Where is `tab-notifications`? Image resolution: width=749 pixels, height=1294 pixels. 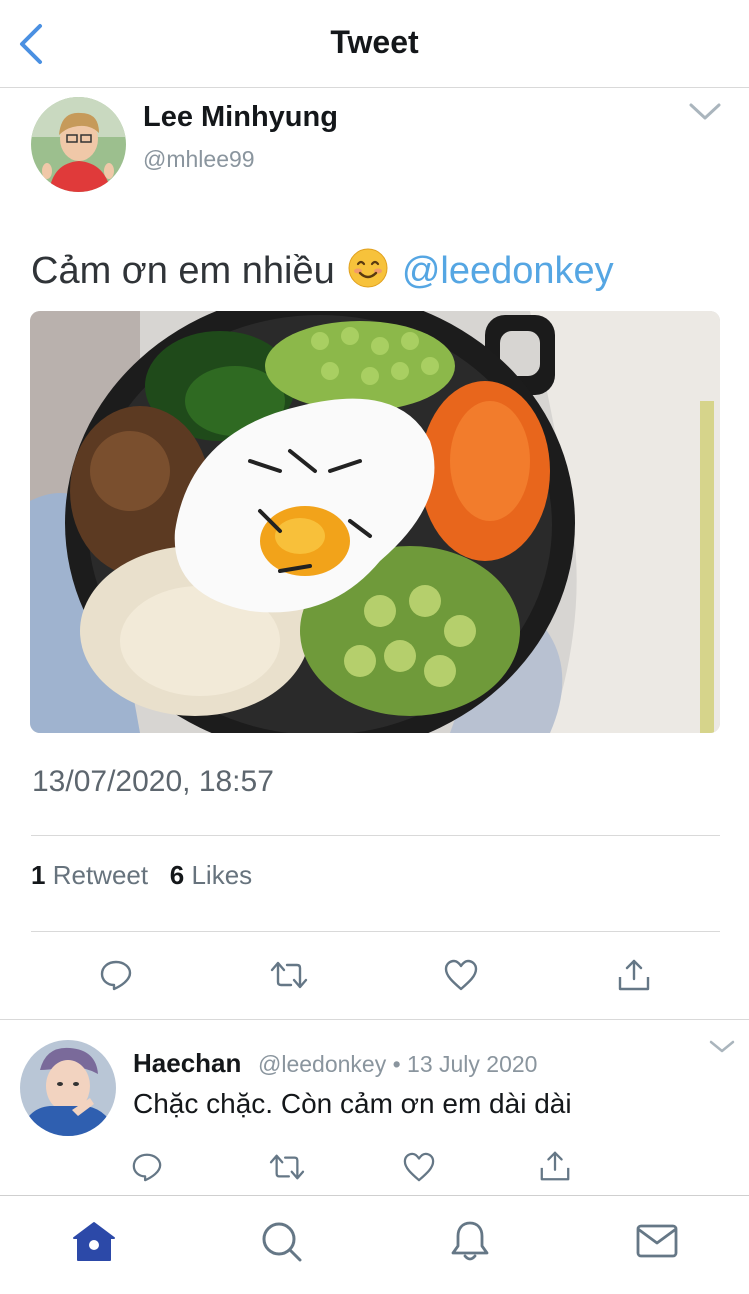
tab-notifications is located at coordinates (470, 1241).